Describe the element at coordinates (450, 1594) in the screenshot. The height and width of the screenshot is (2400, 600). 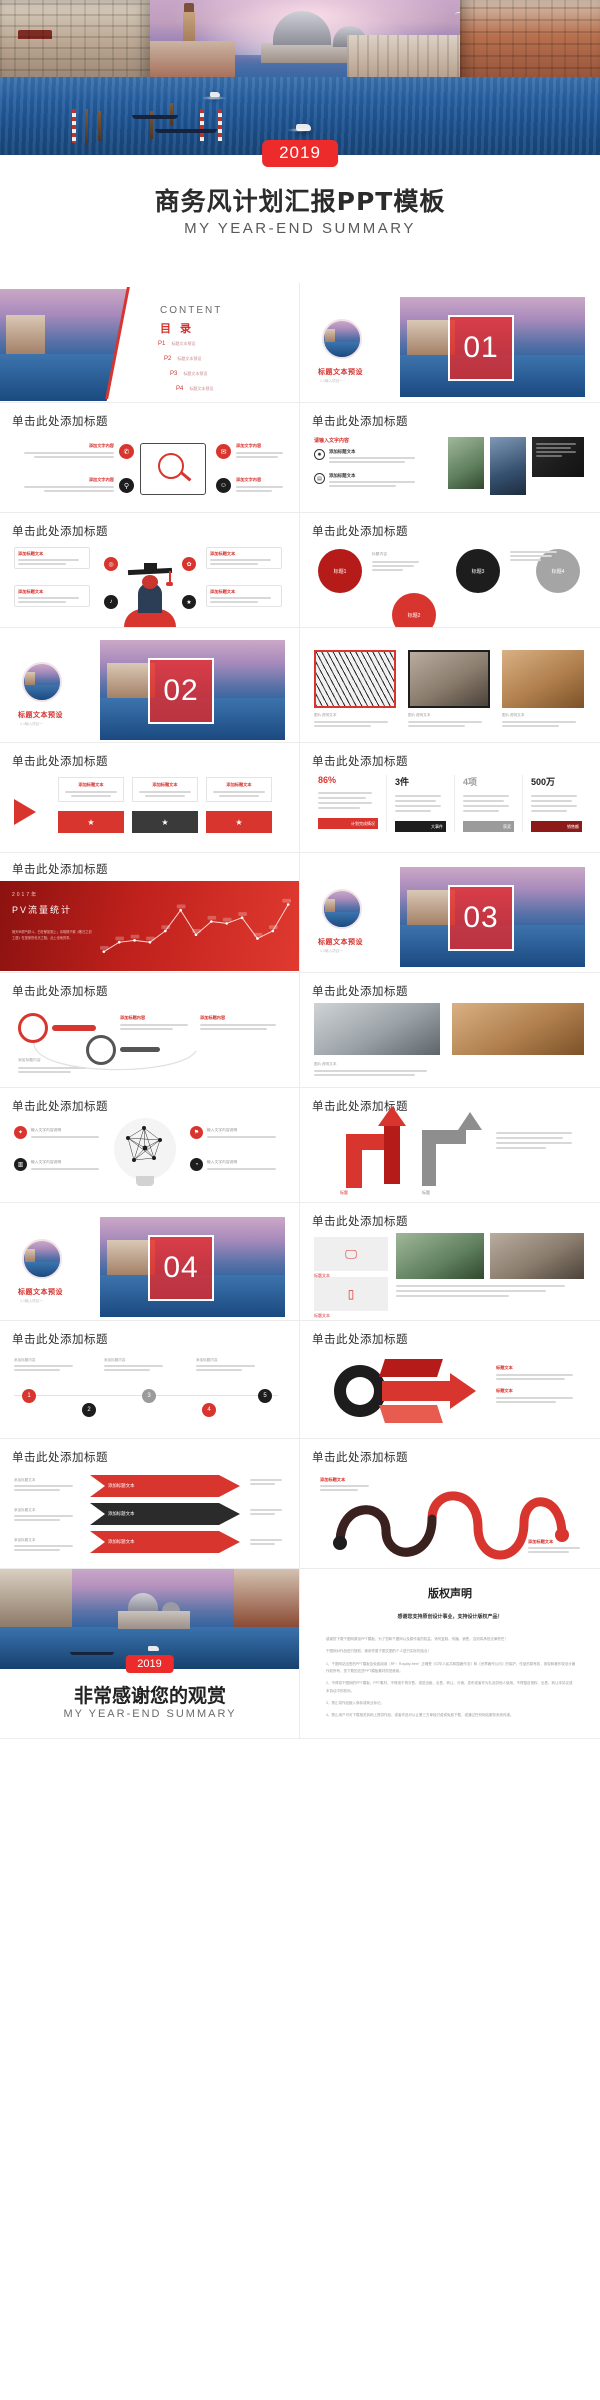
I see `copyright-title: 版权声明` at that location.